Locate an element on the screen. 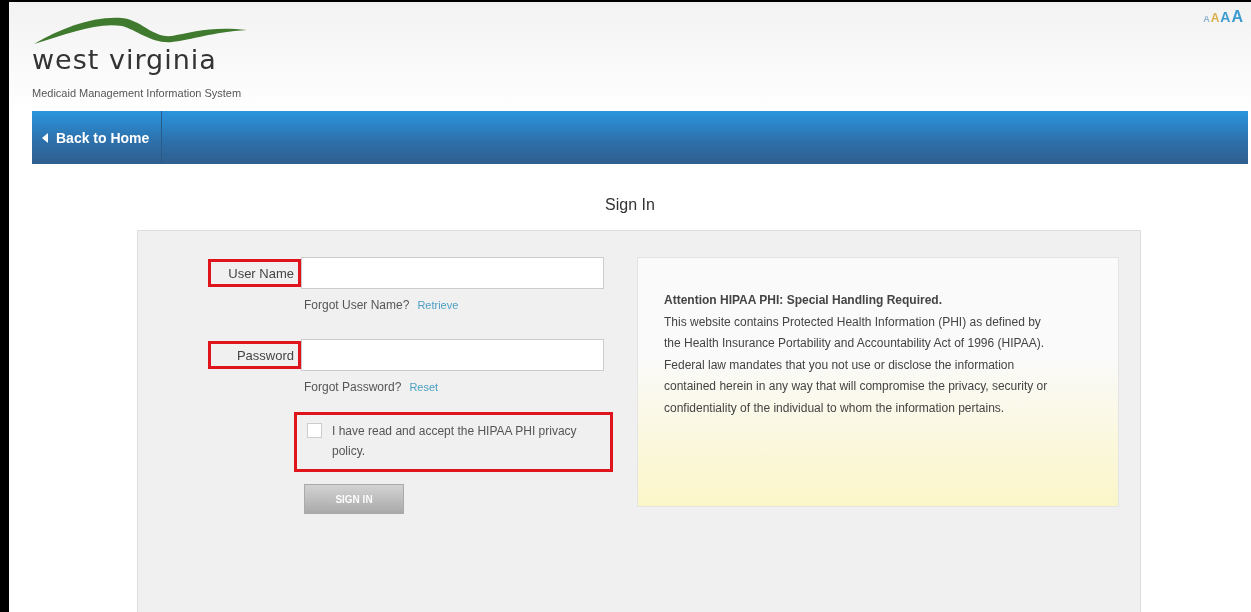 This screenshot has width=1251, height=612. notice-text: This website contains Protected Health Information (PHI) as defined by the Health Insurance Portability and Accountability Act of 1996 (HIPAA). Federal law mandates that you not use or disclose the information contained herein in any way that will compromise the privacy, security or confidentiality of the individual to whom the information pertains. is located at coordinates (856, 365).